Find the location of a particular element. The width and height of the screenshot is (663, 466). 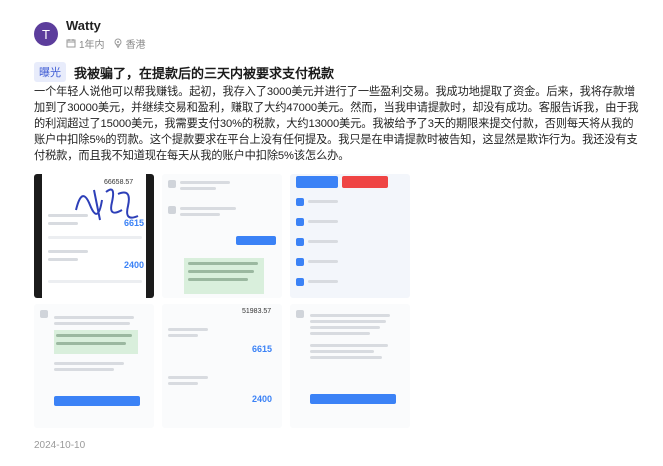

calendar-icon is located at coordinates (71, 43).